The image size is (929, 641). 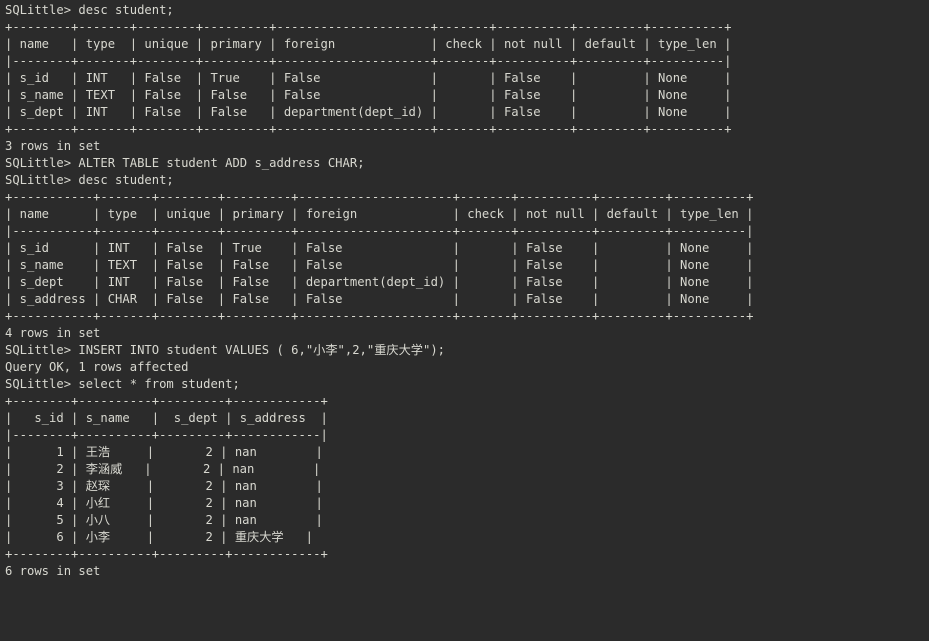 What do you see at coordinates (53, 571) in the screenshot?
I see `terminal-line: 6 rows in set` at bounding box center [53, 571].